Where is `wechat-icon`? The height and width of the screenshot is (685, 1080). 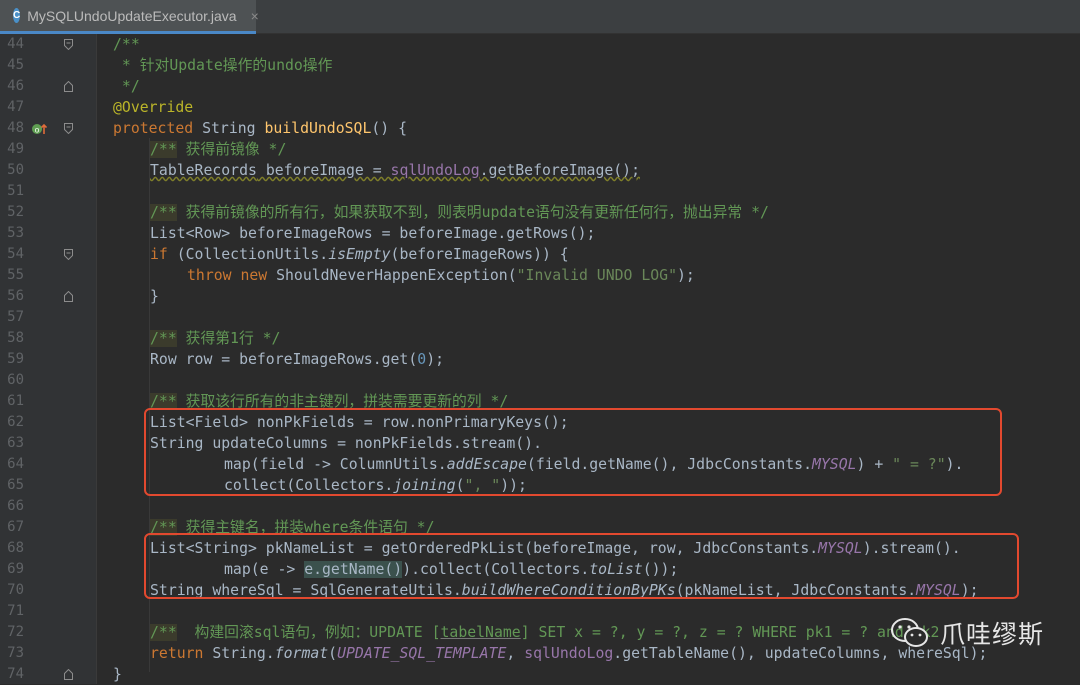 wechat-icon is located at coordinates (909, 632).